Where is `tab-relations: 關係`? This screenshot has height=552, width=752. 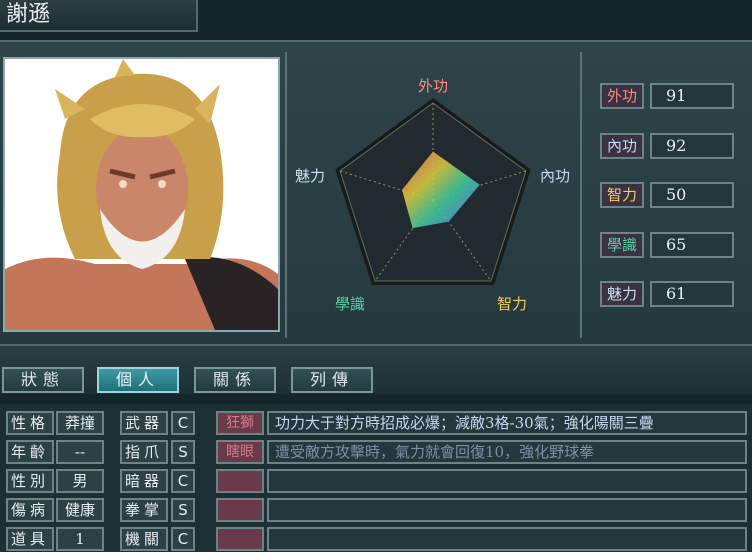
tab-relations: 關係 is located at coordinates (235, 380).